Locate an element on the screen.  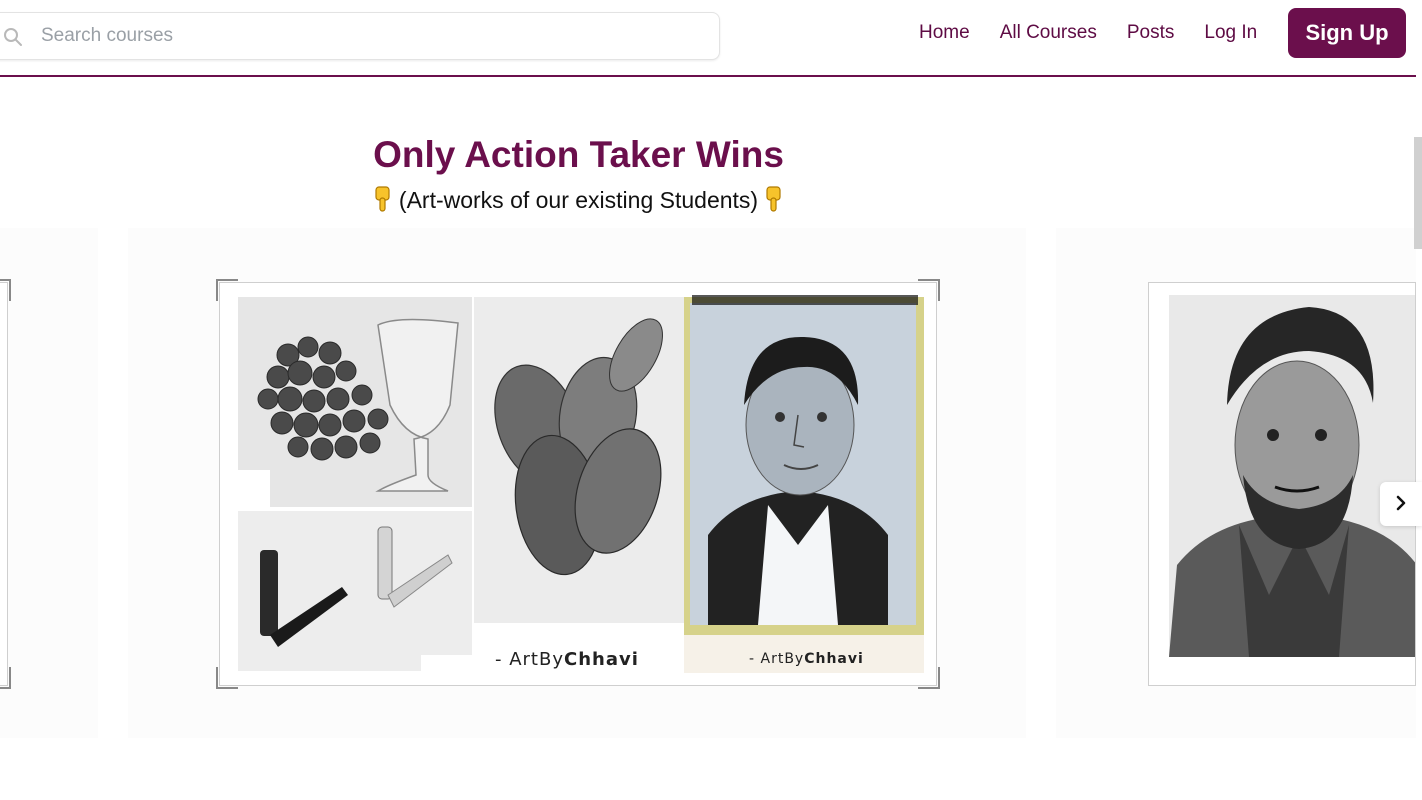
nav-all-courses-link: All Courses is located at coordinates (1048, 33).